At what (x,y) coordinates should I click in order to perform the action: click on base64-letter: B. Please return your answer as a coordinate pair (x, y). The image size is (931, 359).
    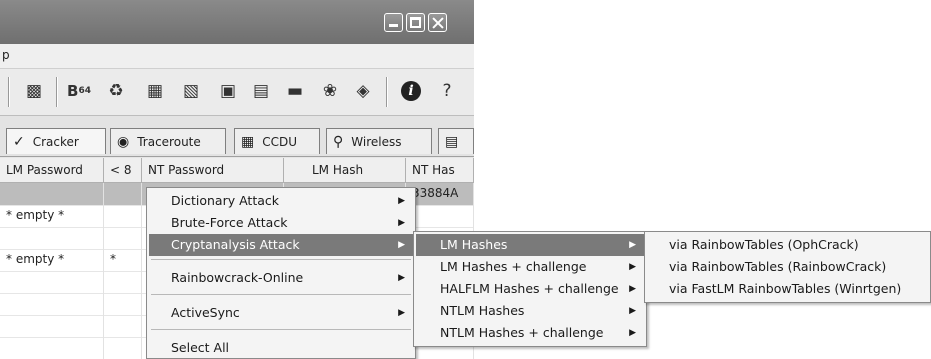
    Looking at the image, I should click on (73, 91).